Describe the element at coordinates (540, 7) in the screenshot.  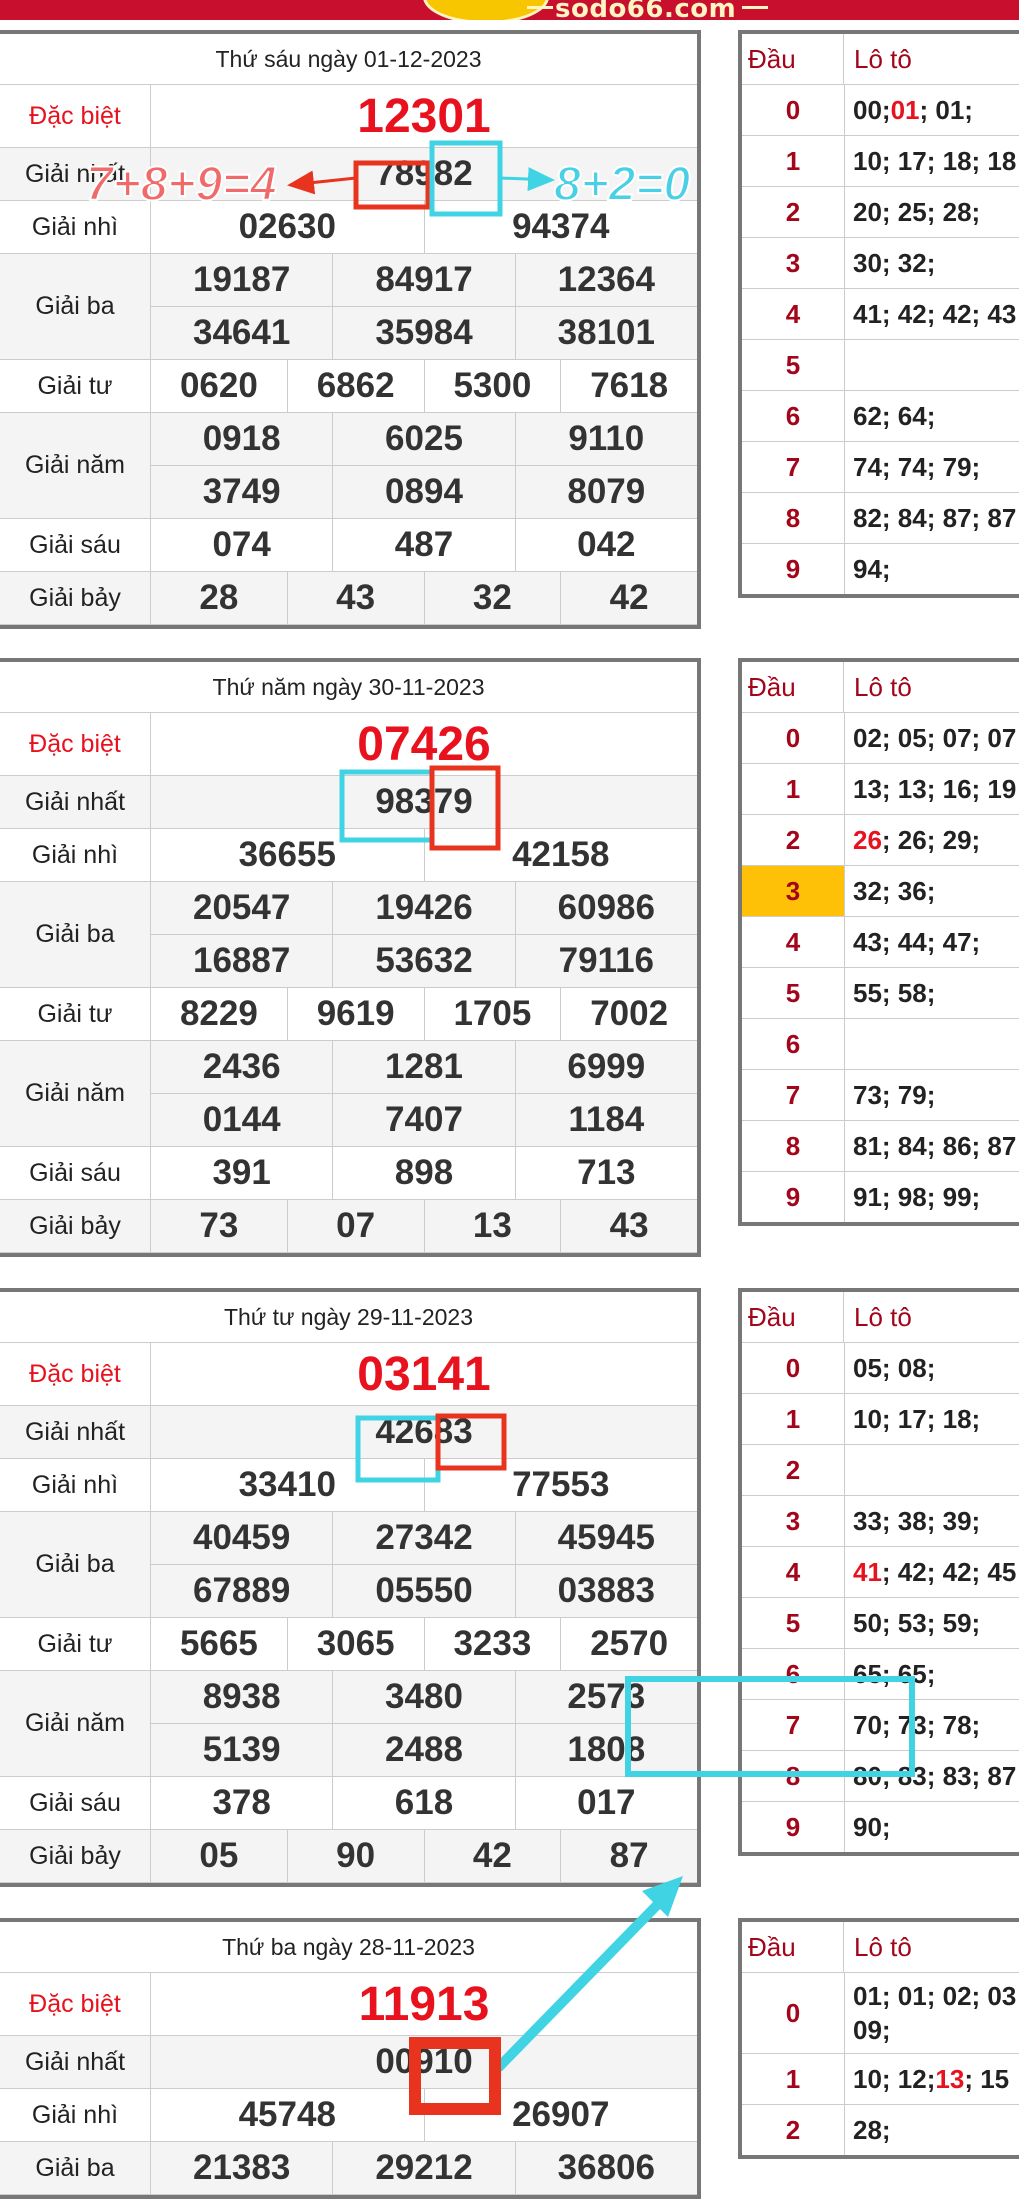
I see `logo-dash-left` at that location.